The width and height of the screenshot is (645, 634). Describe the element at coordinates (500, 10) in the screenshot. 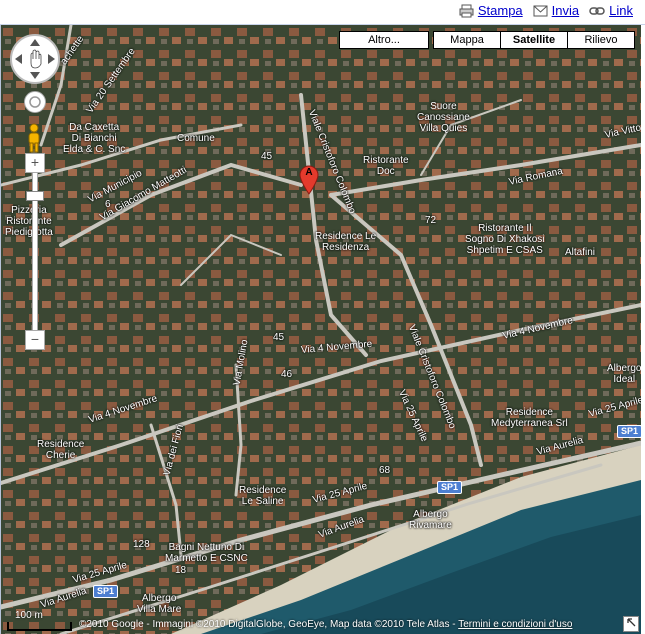

I see `print-label: Stampa` at that location.